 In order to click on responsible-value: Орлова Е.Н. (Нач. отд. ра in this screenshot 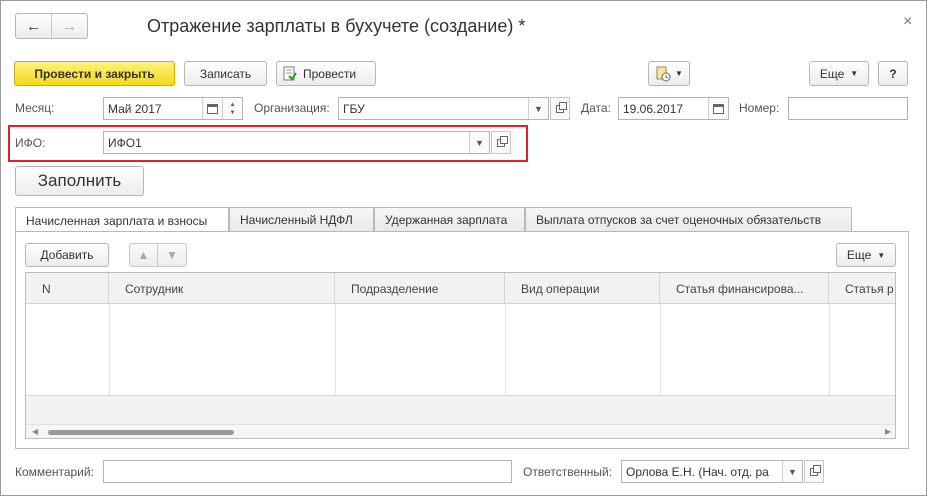, I will do `click(697, 471)`.